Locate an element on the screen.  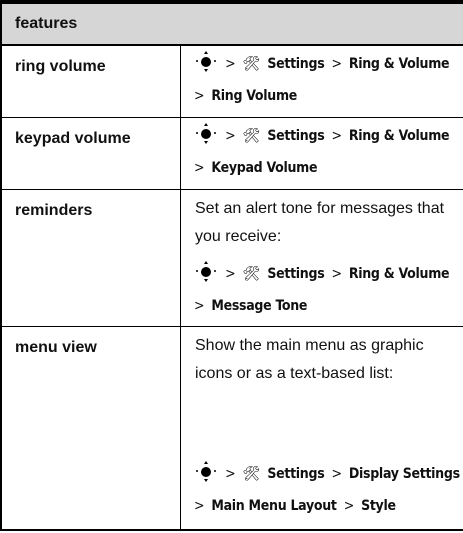
path-line: > Ring Volume is located at coordinates (327, 96).